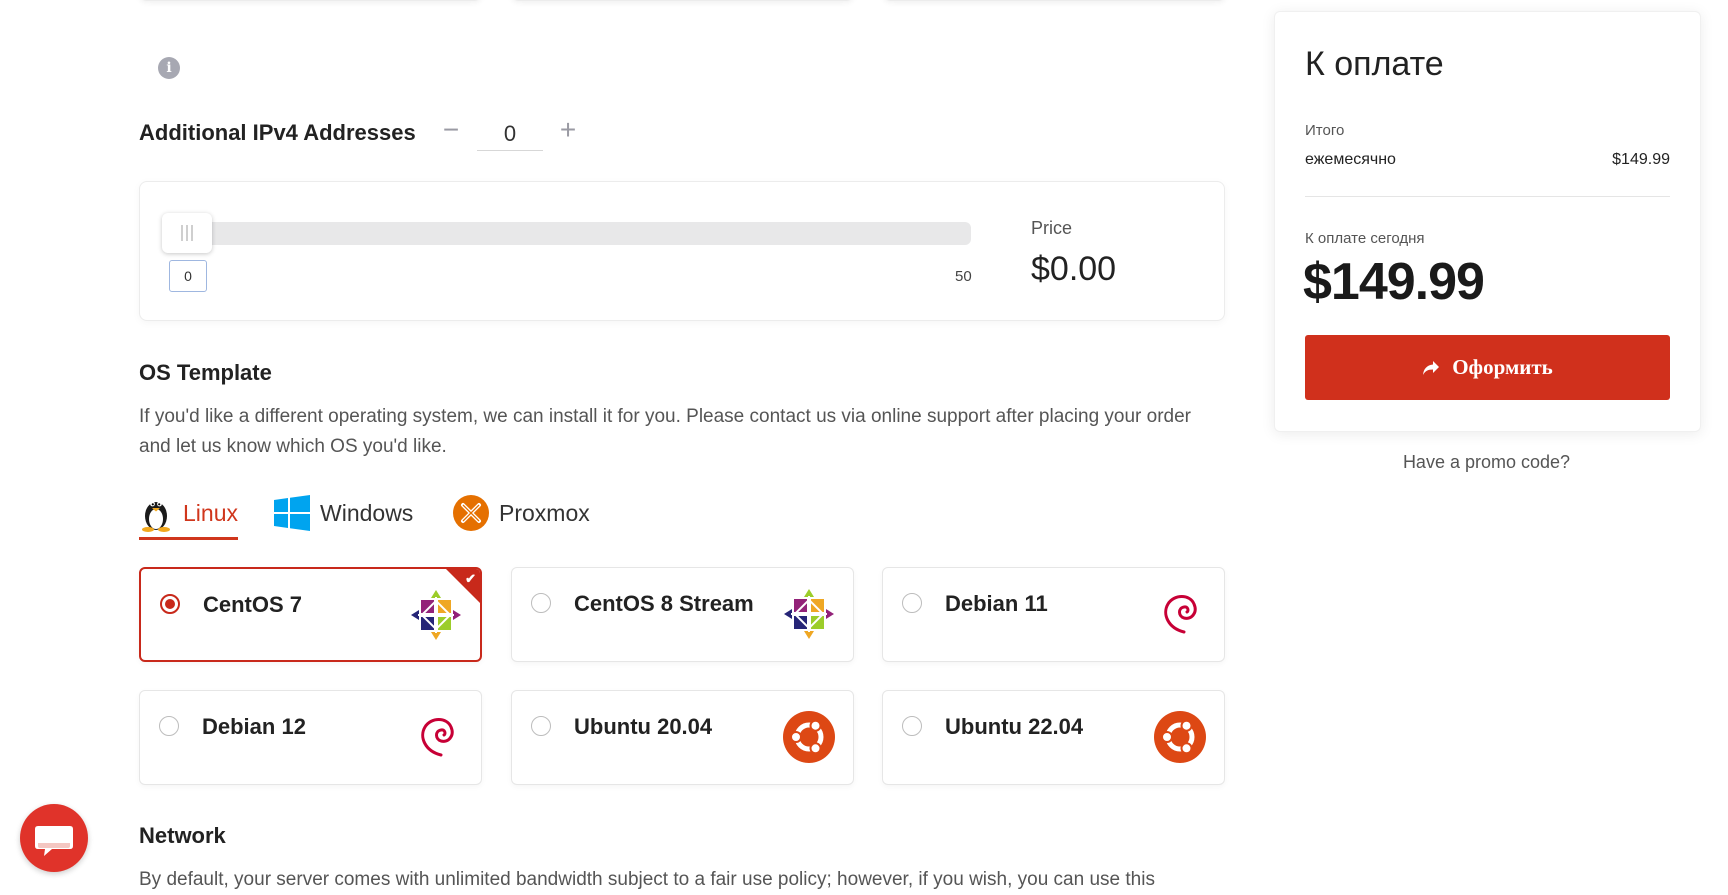 Image resolution: width=1728 pixels, height=895 pixels. I want to click on os-option-name: Debian 11, so click(996, 603).